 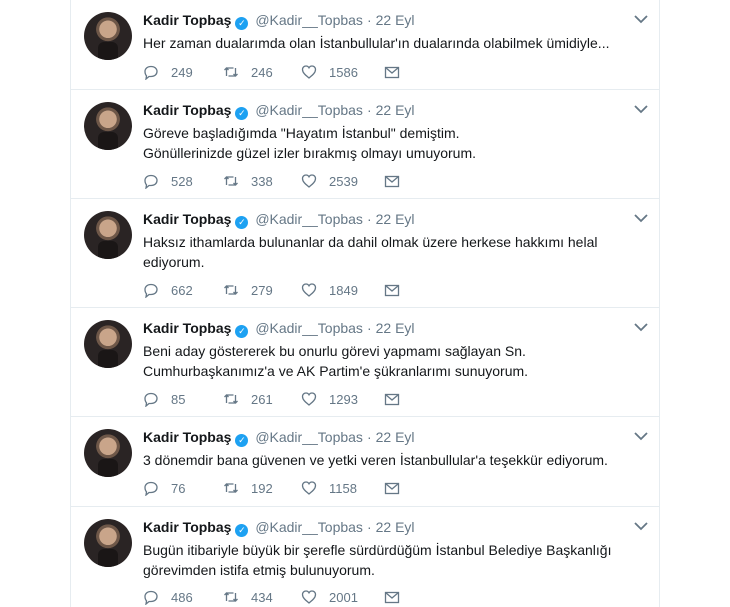 What do you see at coordinates (262, 290) in the screenshot?
I see `retweet-count: 279` at bounding box center [262, 290].